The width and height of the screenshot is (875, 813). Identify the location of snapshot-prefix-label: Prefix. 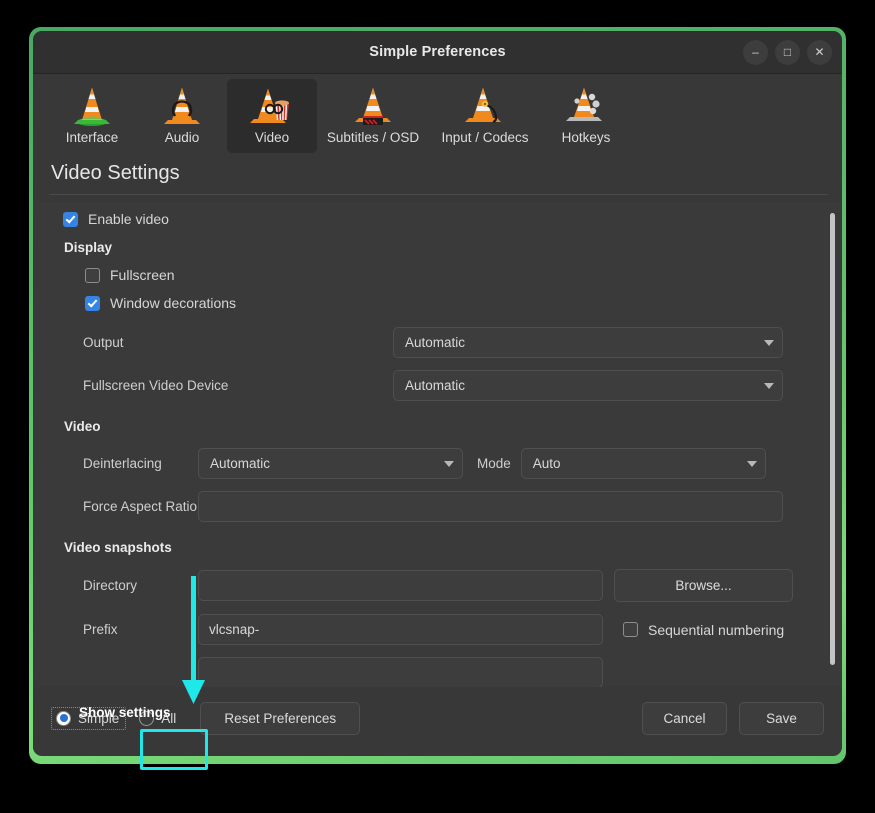
(100, 629).